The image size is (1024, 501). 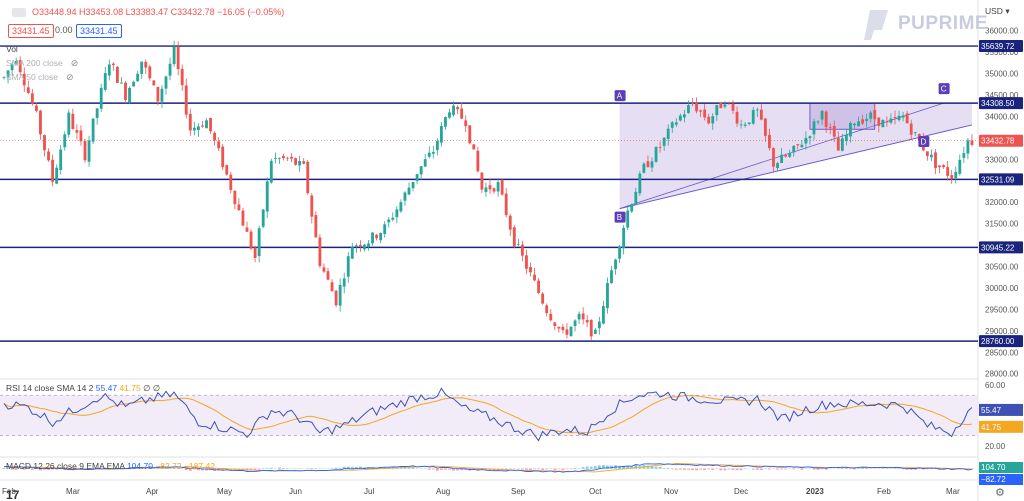 I want to click on puprime-logo-icon, so click(x=877, y=24).